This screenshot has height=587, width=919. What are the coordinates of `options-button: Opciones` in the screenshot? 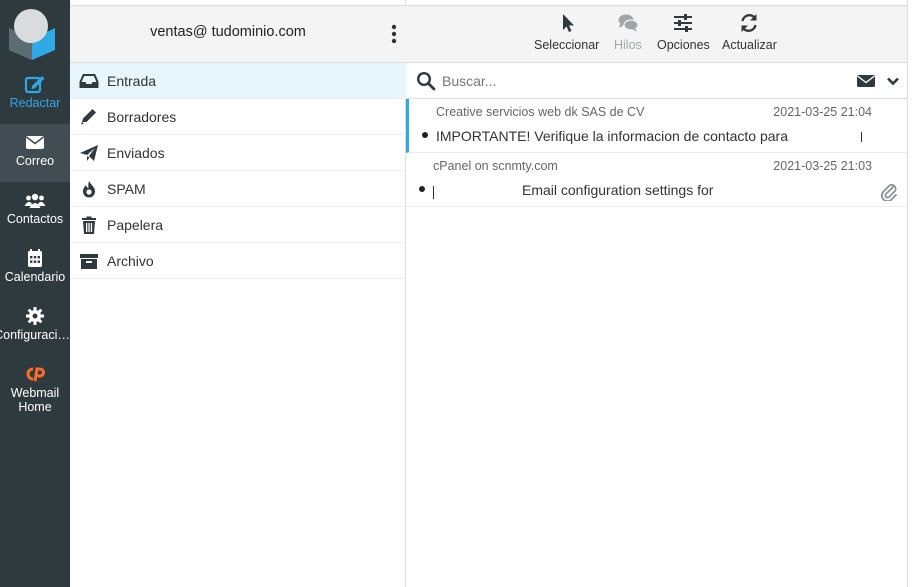 It's located at (683, 32).